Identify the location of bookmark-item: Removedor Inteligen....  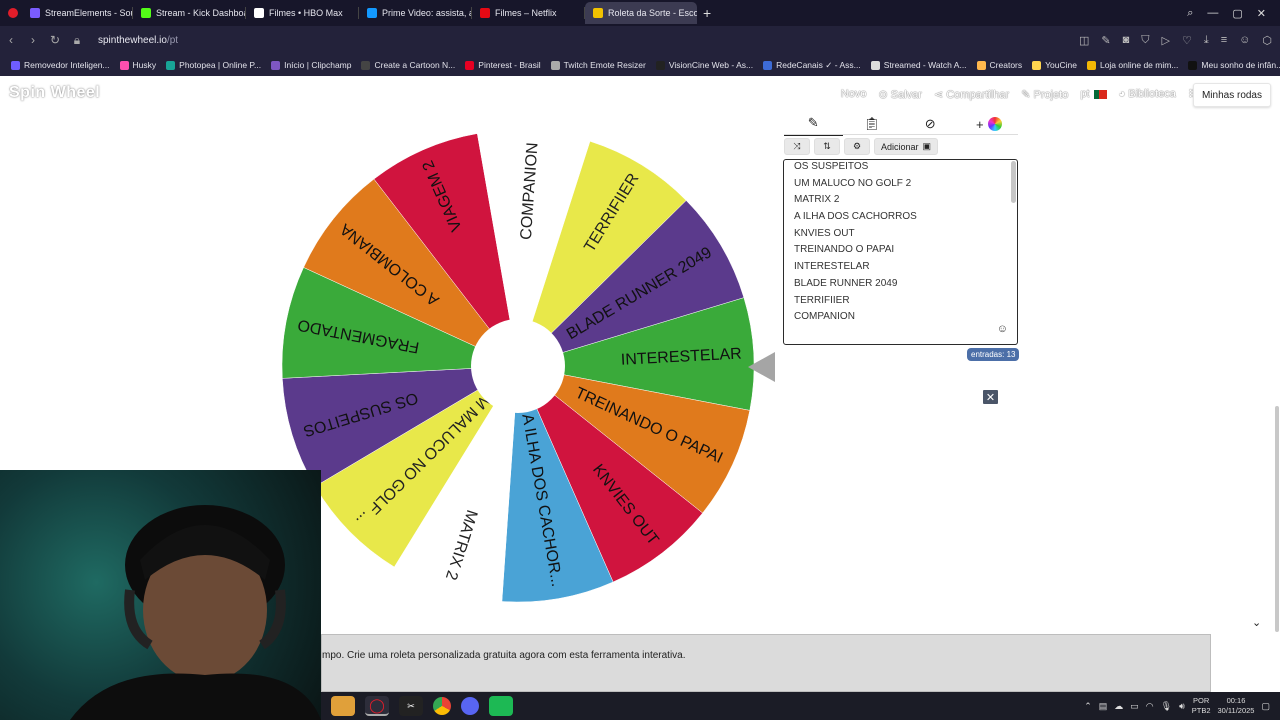
(60, 65).